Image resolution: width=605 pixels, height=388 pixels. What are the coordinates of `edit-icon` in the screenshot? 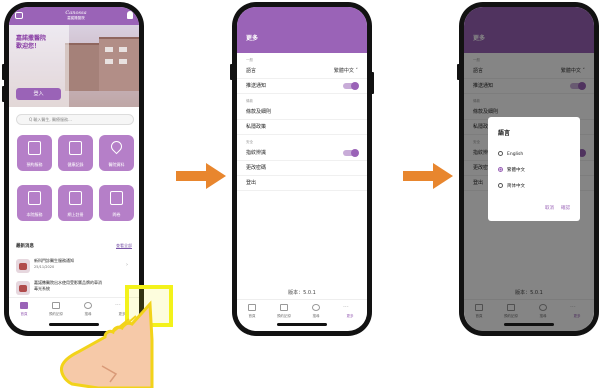 It's located at (116, 198).